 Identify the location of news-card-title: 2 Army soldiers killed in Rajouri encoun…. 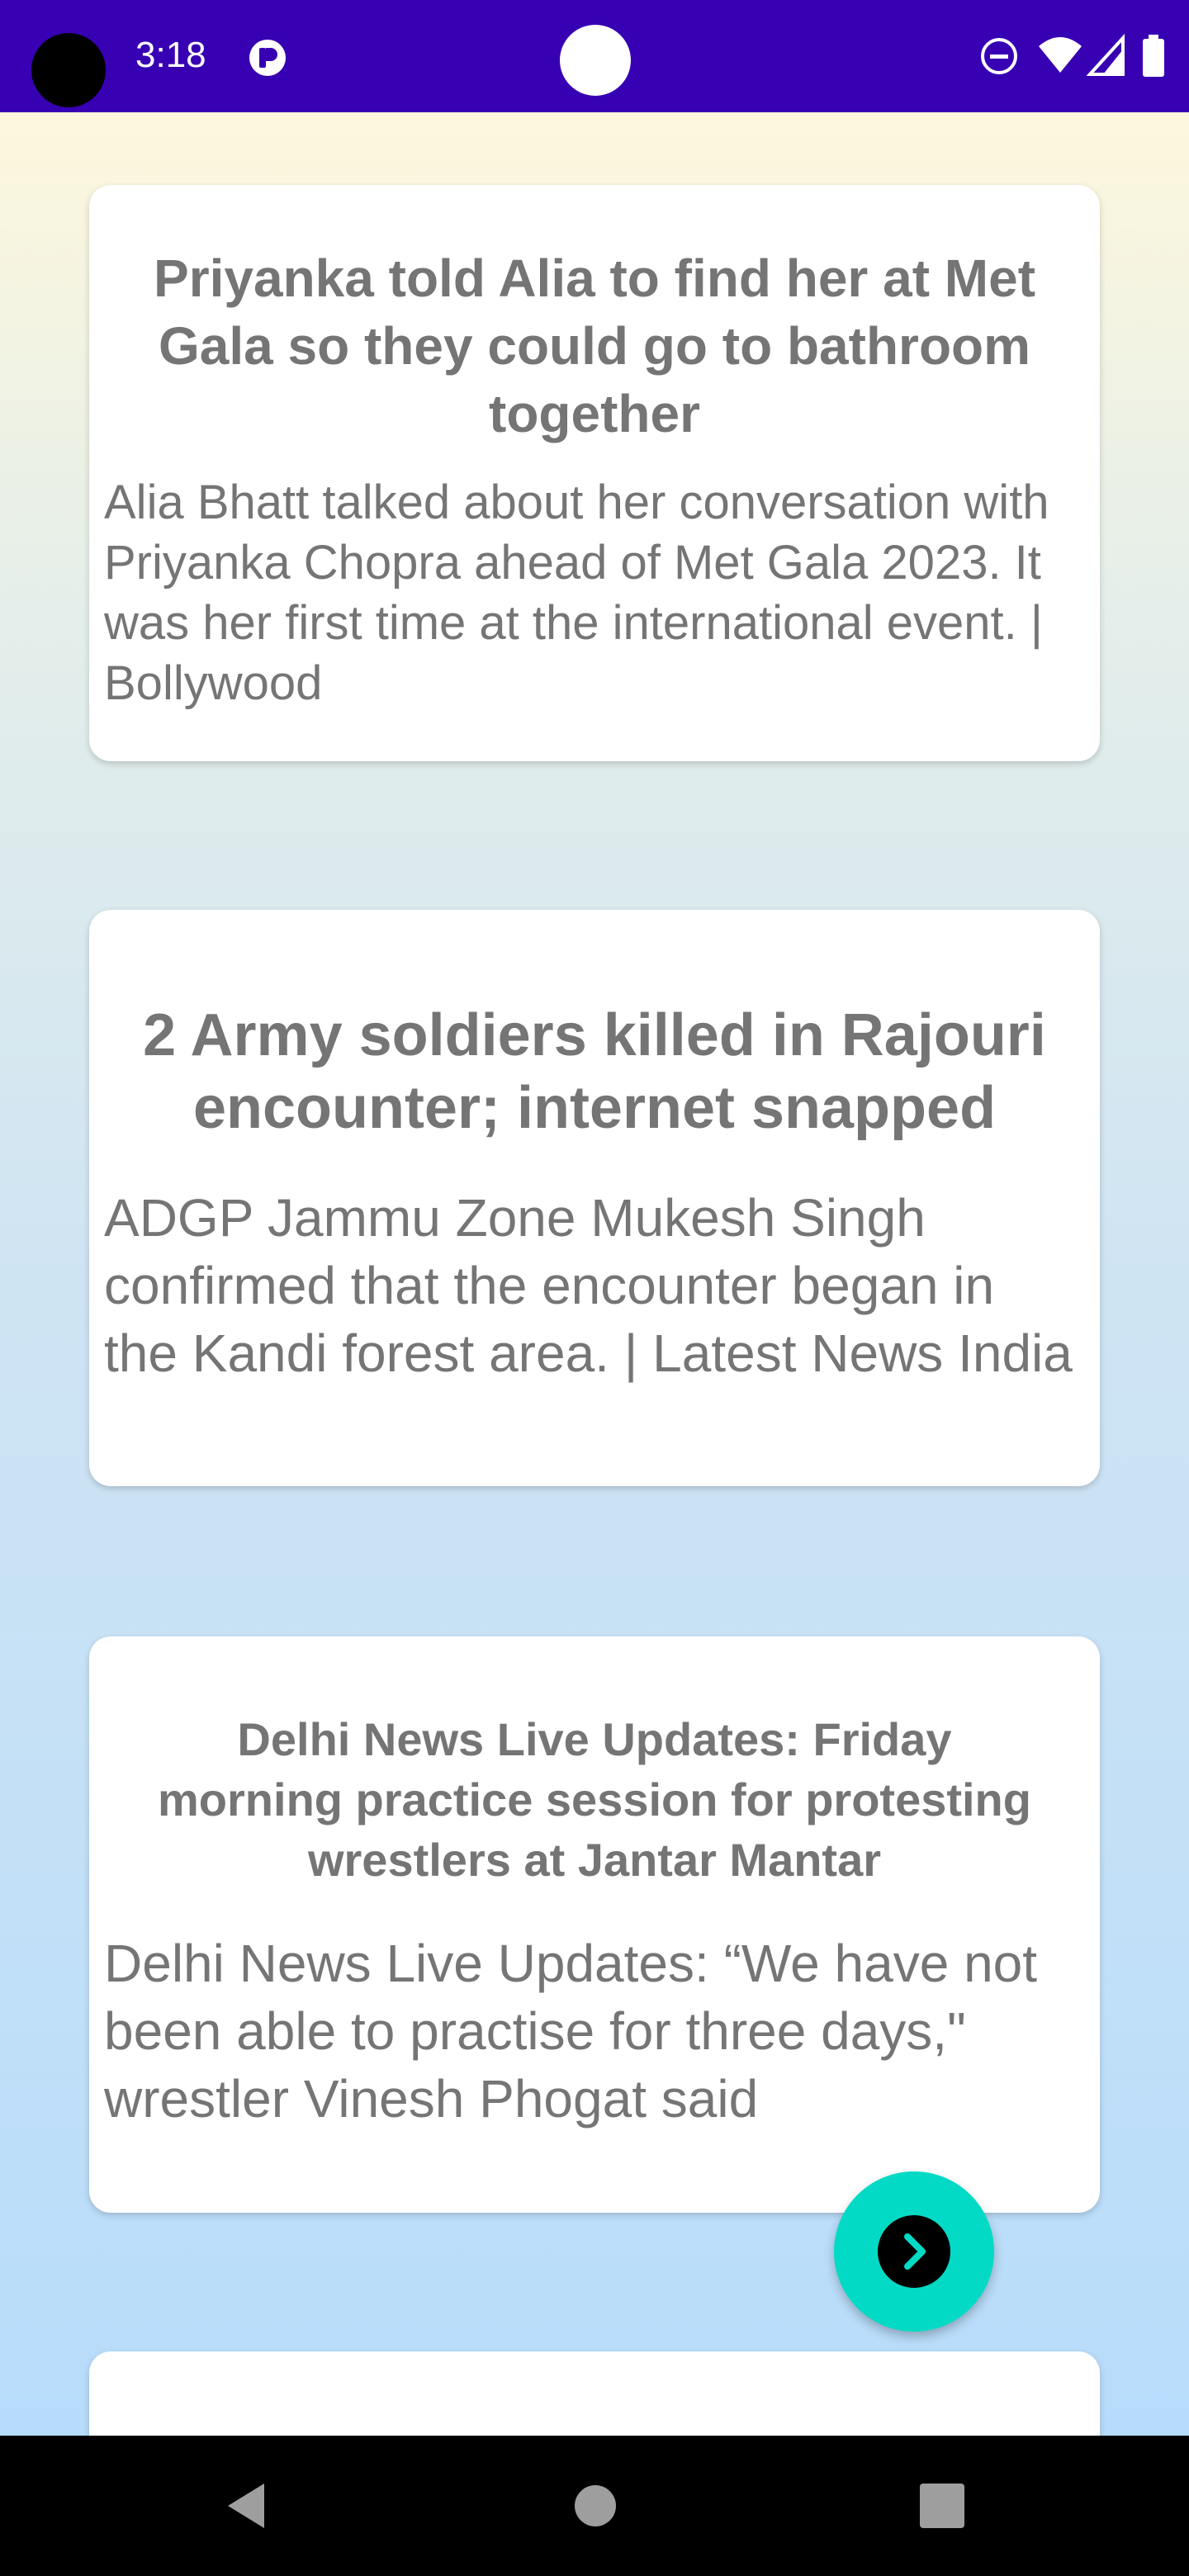
(594, 1071).